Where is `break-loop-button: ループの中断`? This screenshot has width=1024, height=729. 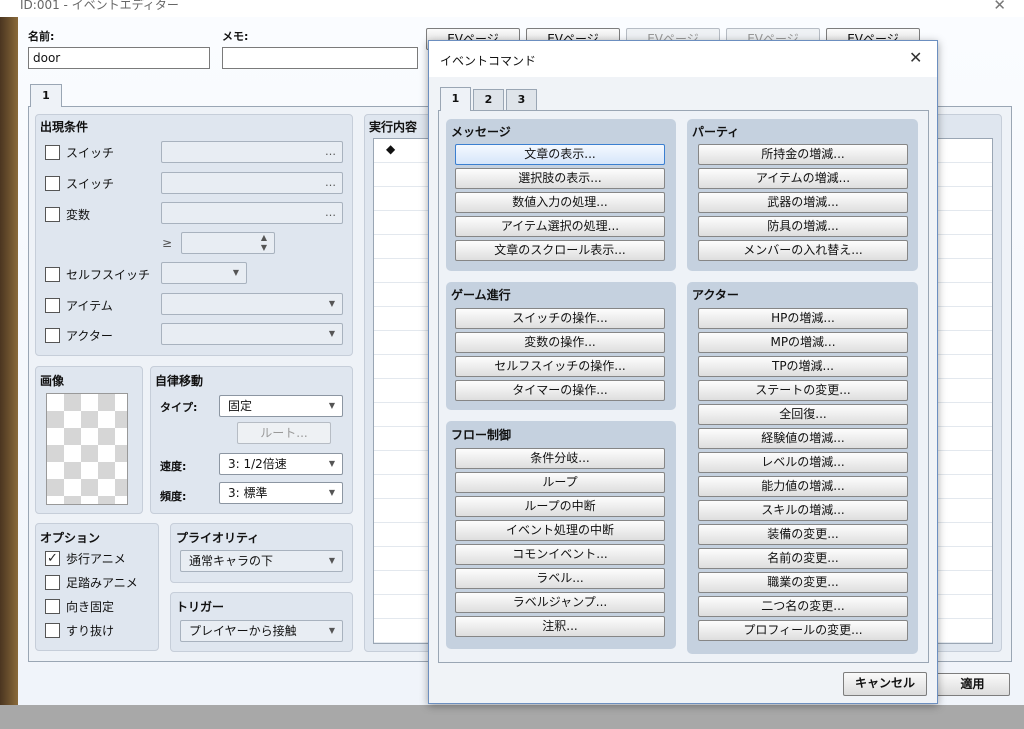
break-loop-button: ループの中断 is located at coordinates (560, 506).